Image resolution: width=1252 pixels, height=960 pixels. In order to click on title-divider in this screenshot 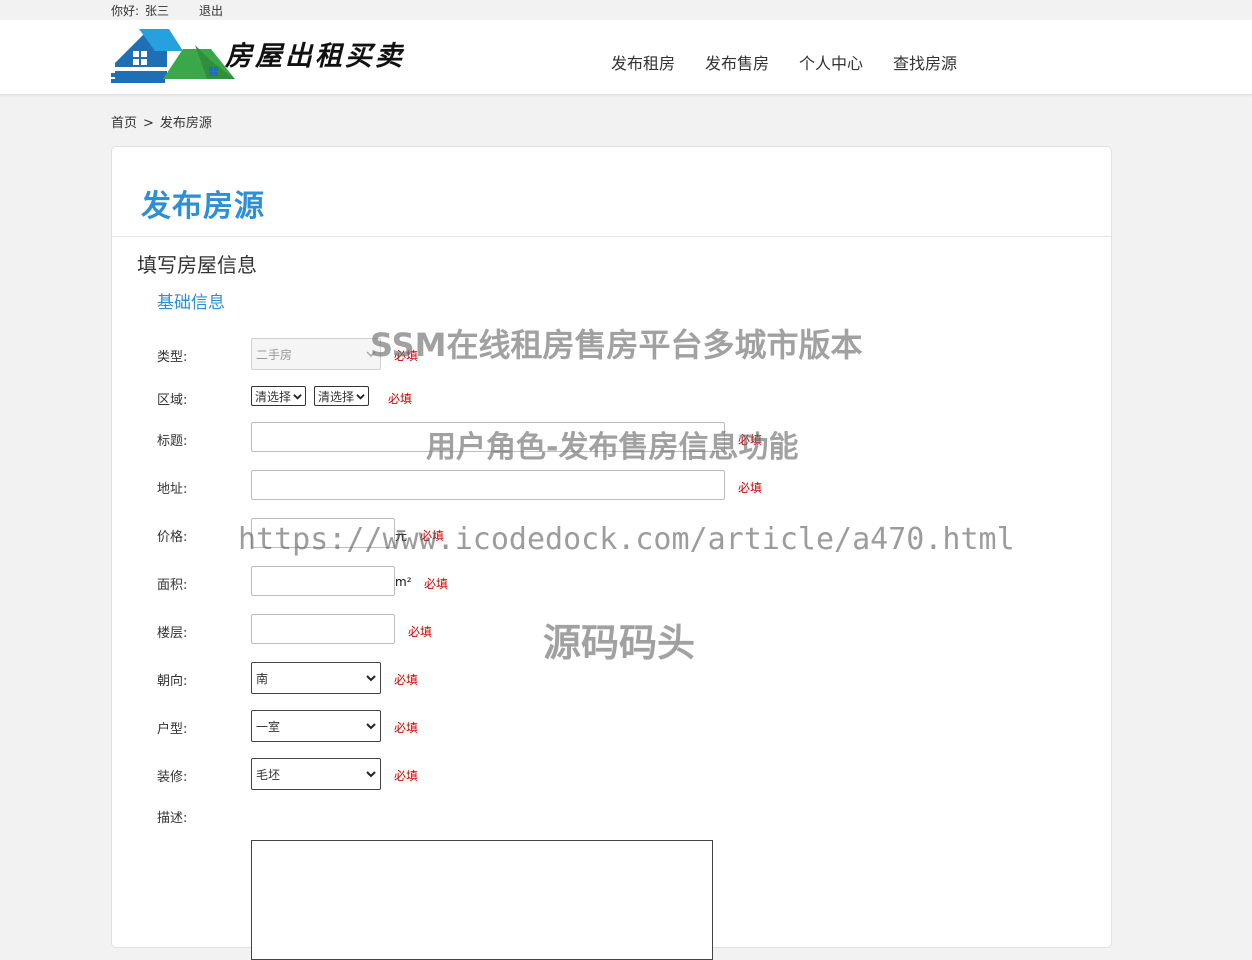, I will do `click(611, 236)`.